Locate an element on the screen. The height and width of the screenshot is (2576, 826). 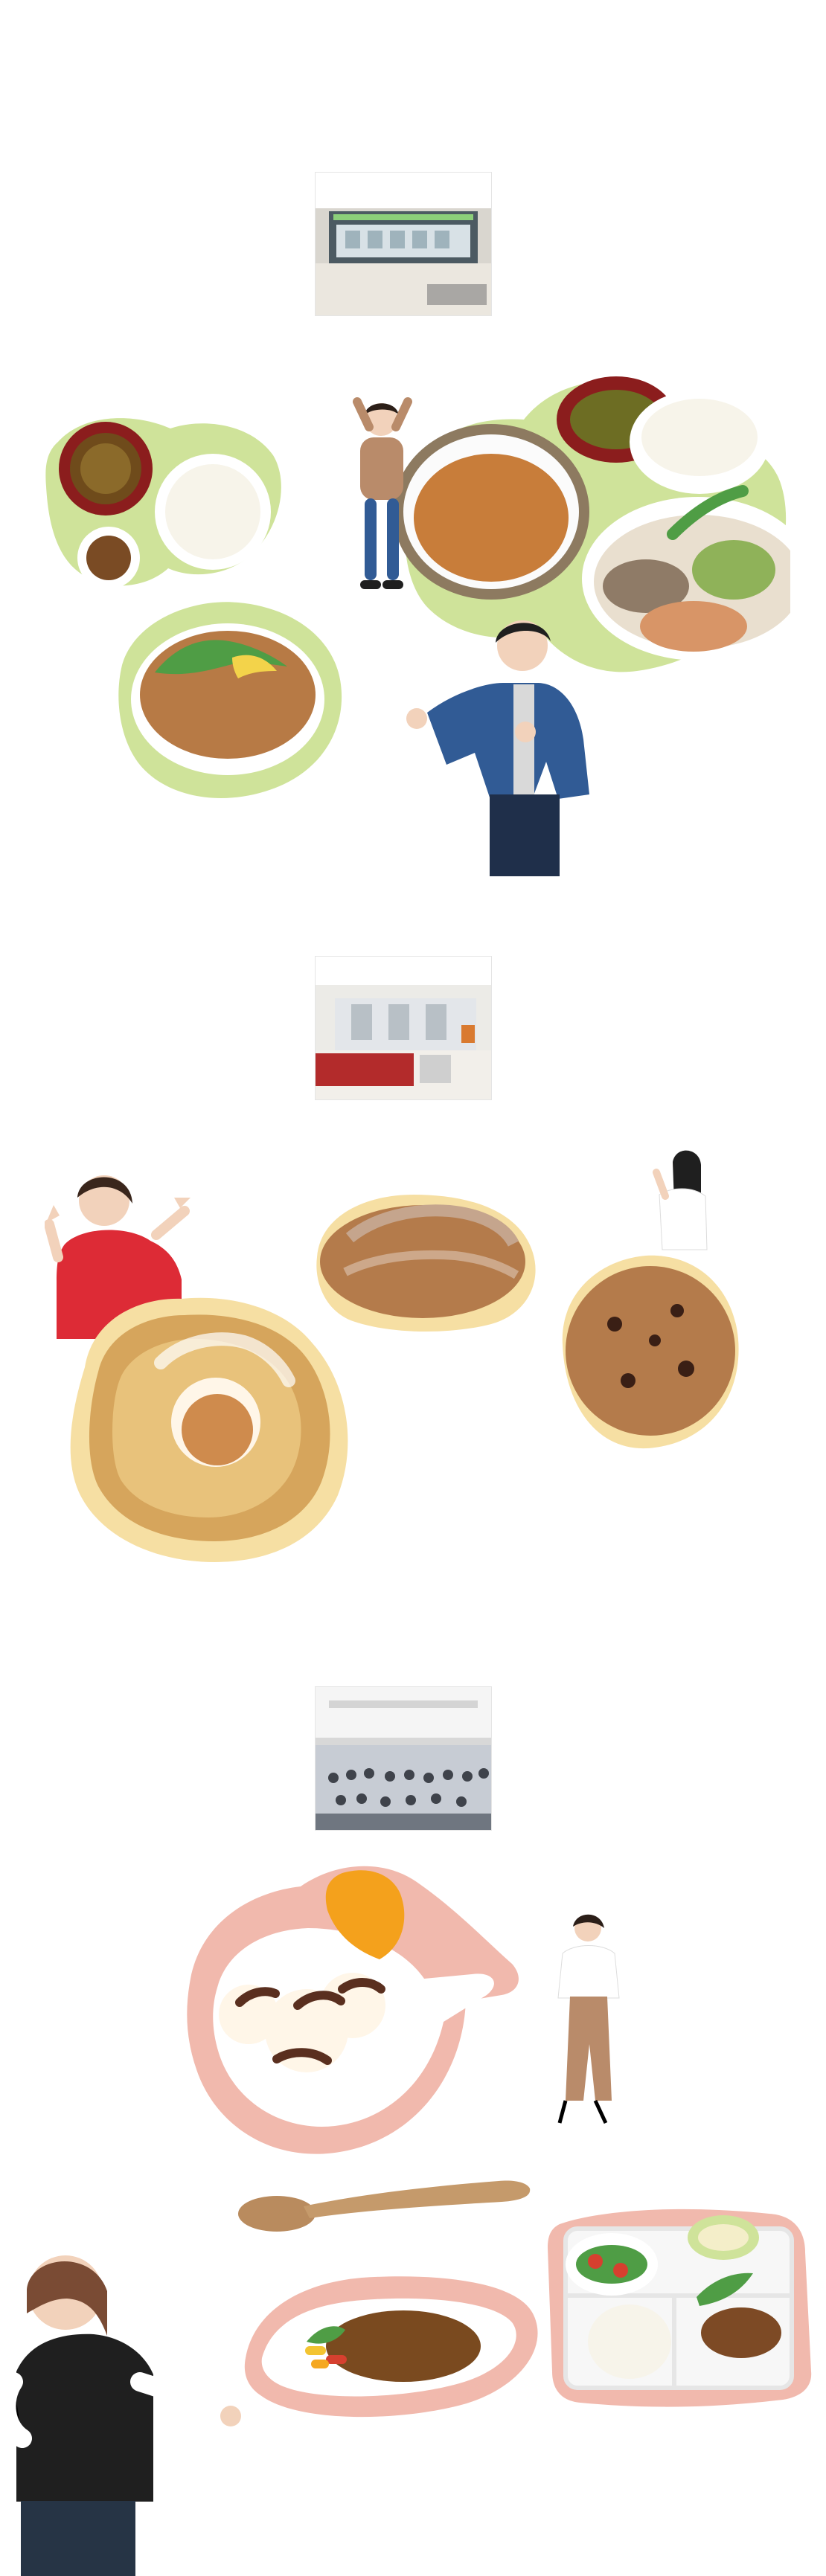
cafeteria-counter-photo is located at coordinates (403, 244).